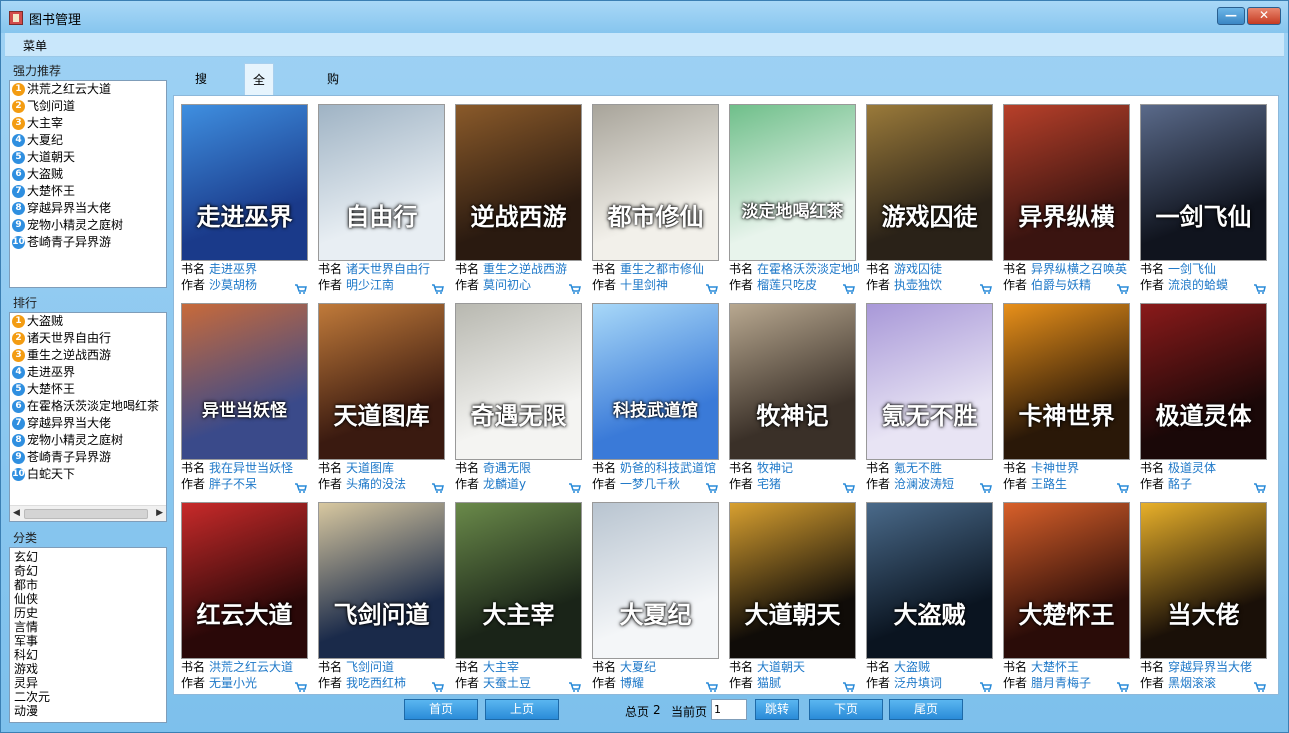 Image resolution: width=1289 pixels, height=733 pixels. I want to click on book-cover: 大盗贼, so click(929, 580).